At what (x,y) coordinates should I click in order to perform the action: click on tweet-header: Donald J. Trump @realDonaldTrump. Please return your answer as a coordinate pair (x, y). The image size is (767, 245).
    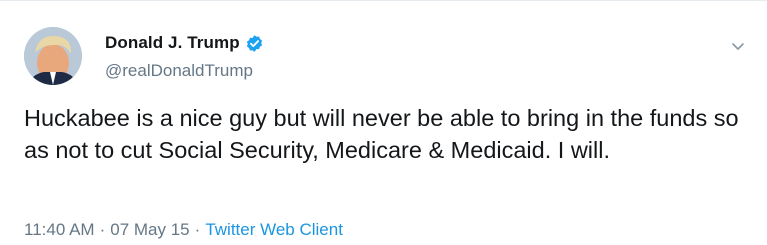
    Looking at the image, I should click on (184, 56).